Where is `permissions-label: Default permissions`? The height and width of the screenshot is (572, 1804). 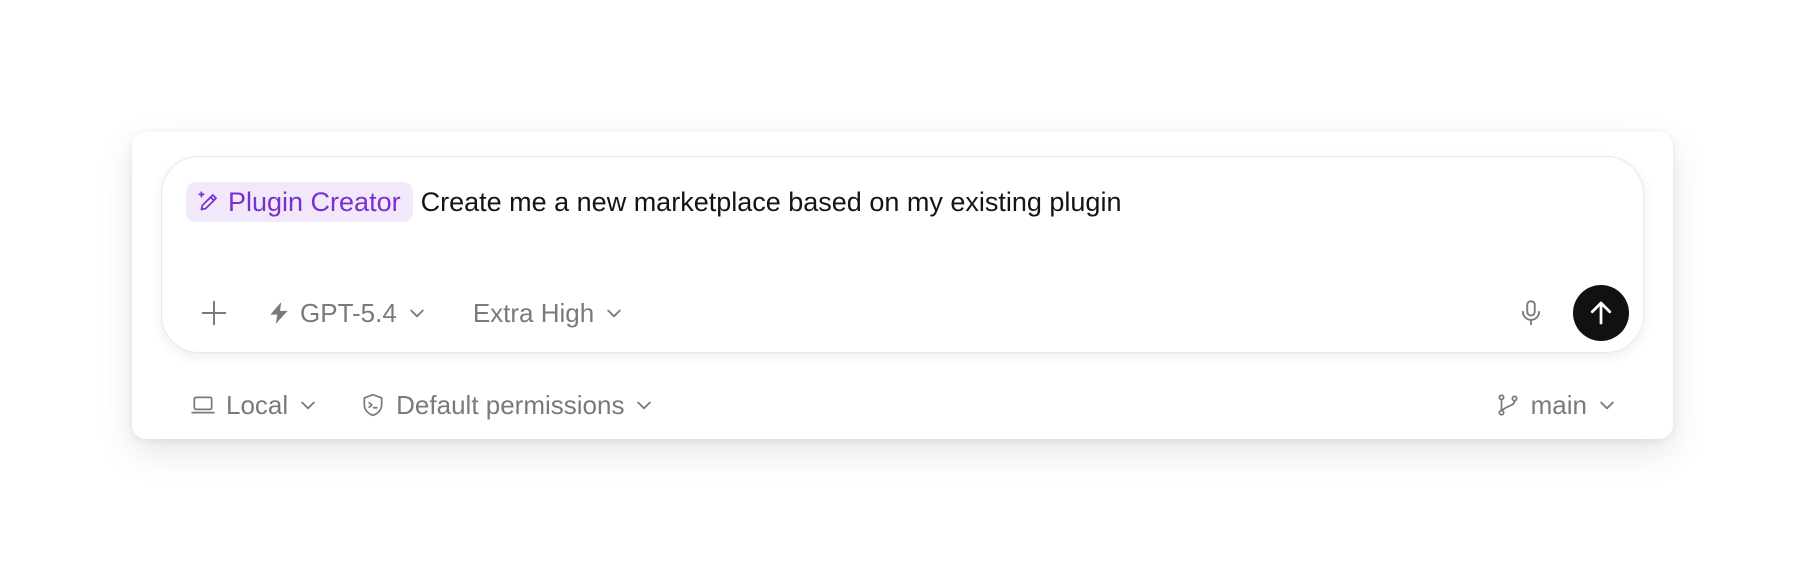
permissions-label: Default permissions is located at coordinates (510, 404).